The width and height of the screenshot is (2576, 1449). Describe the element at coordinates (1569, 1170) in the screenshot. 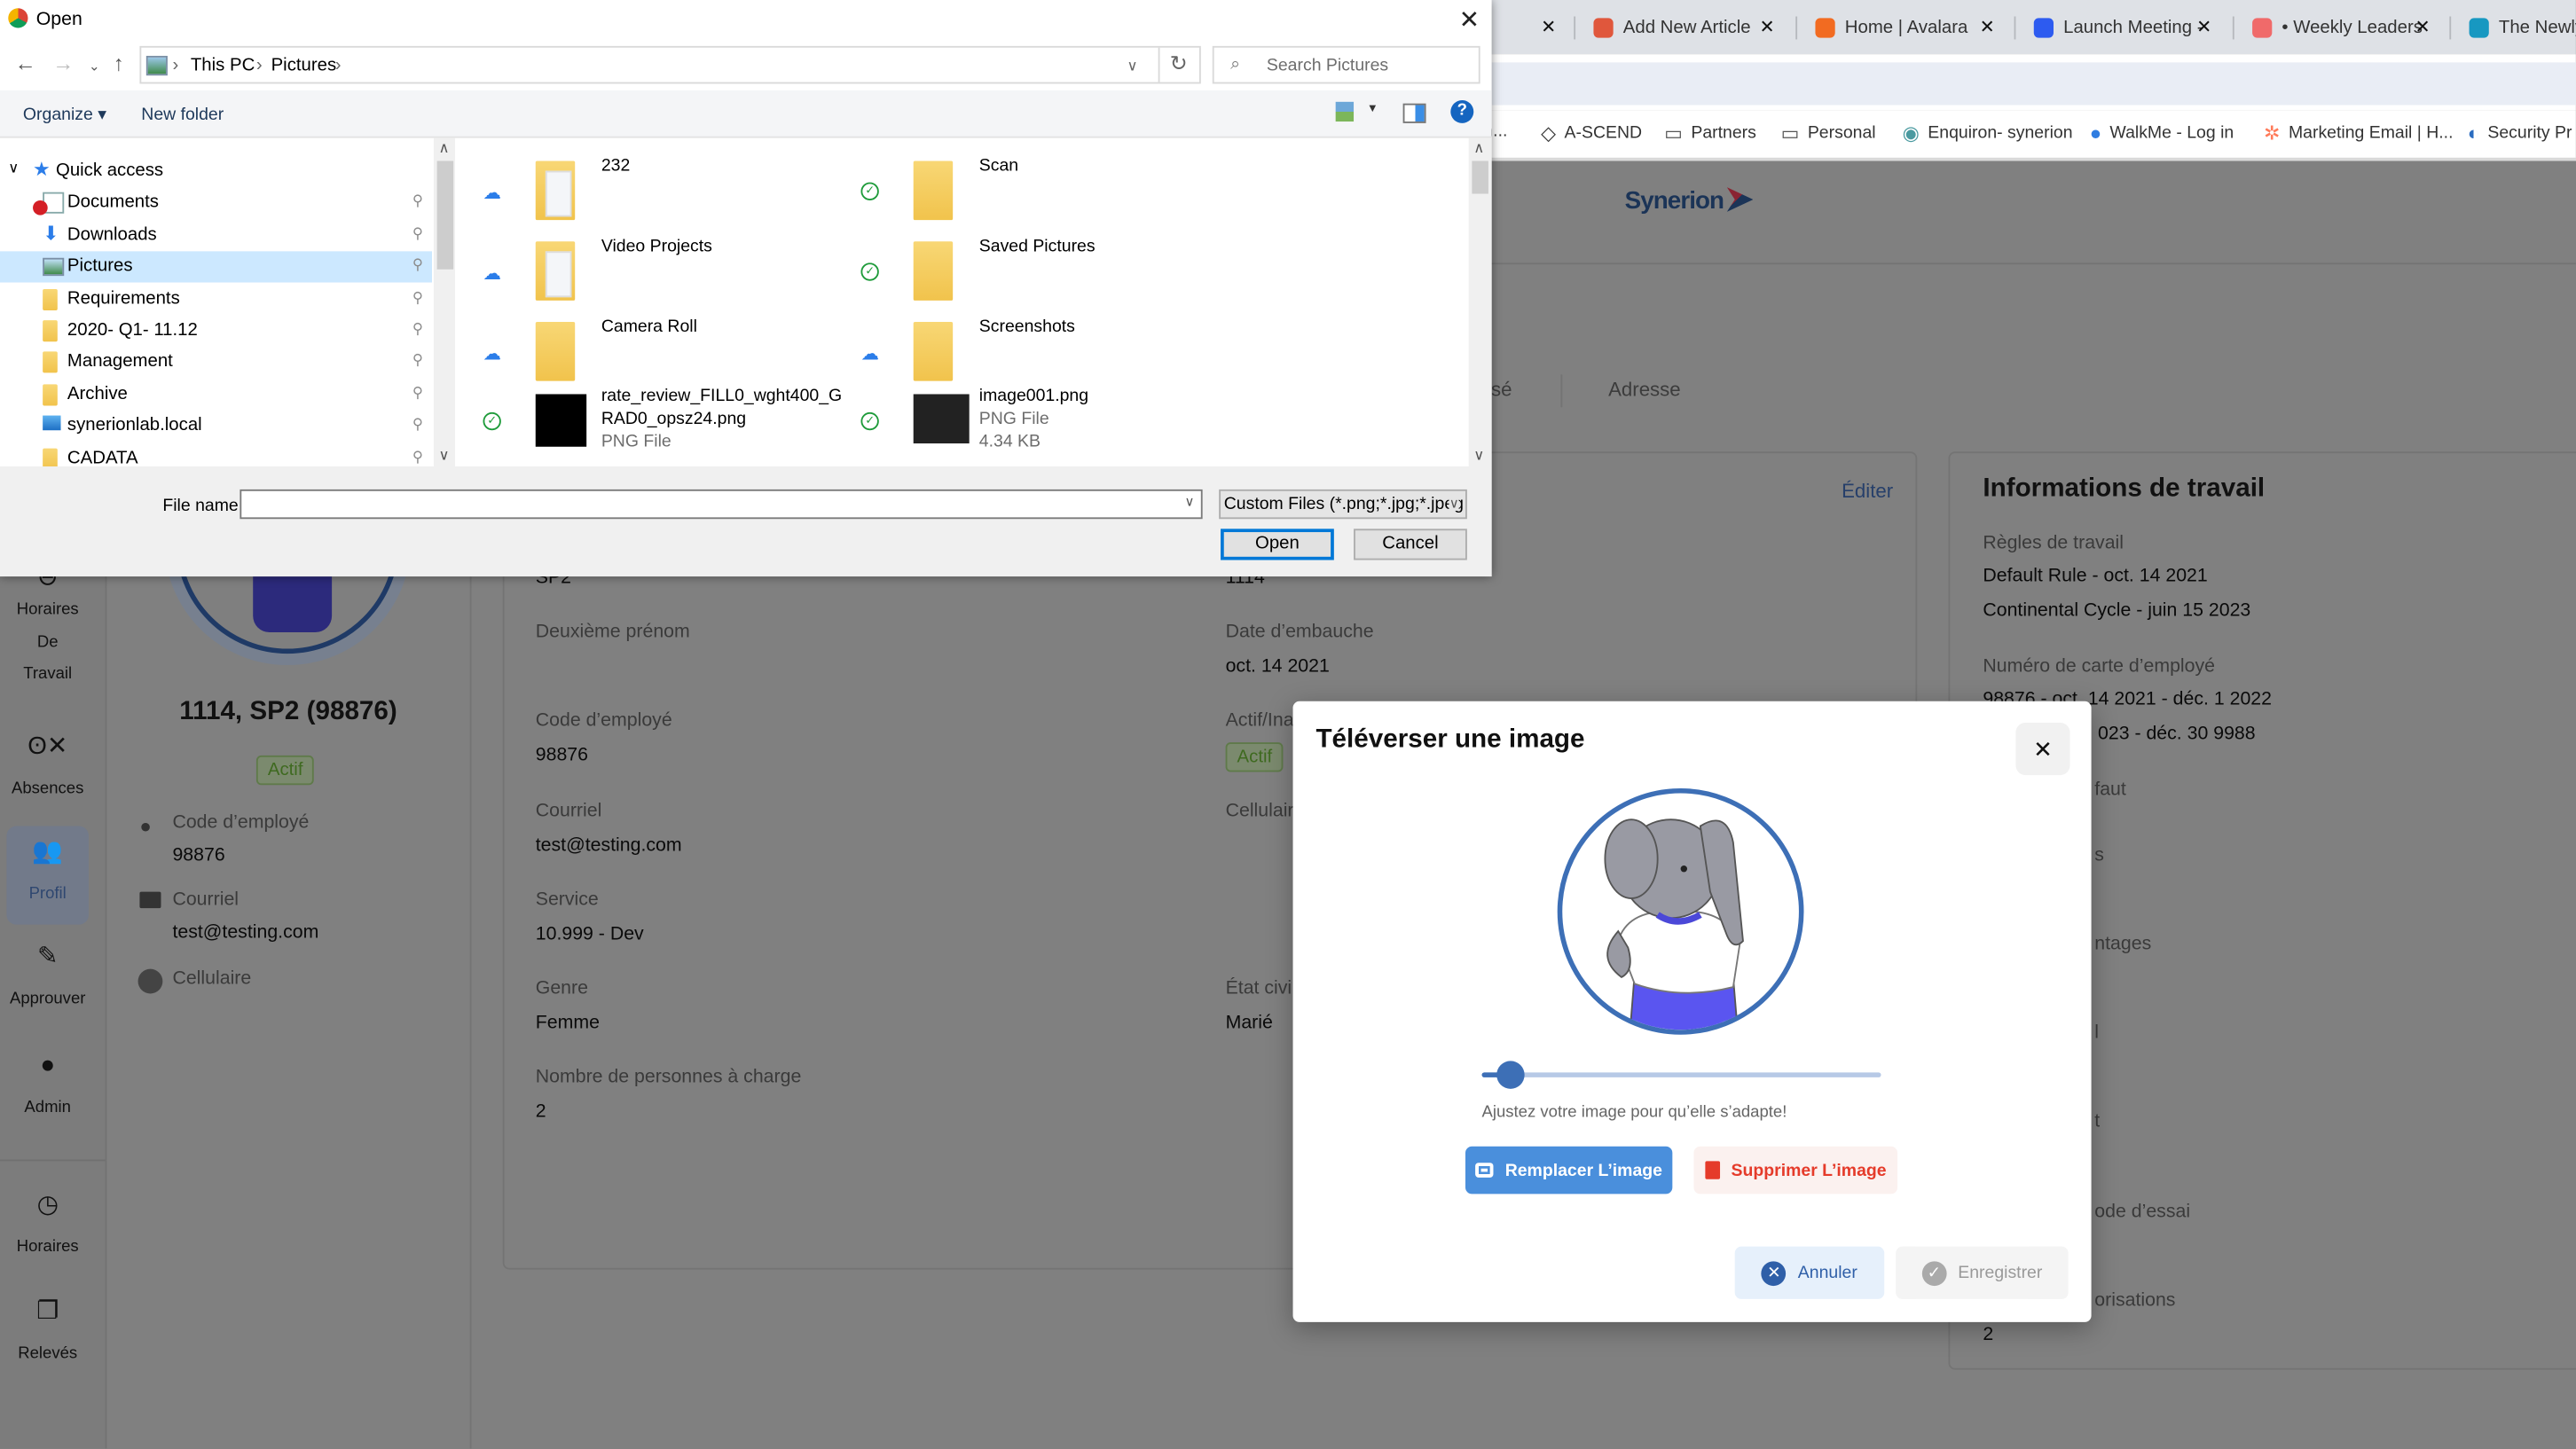

I see `replace-image-button: Remplacer L’image` at that location.